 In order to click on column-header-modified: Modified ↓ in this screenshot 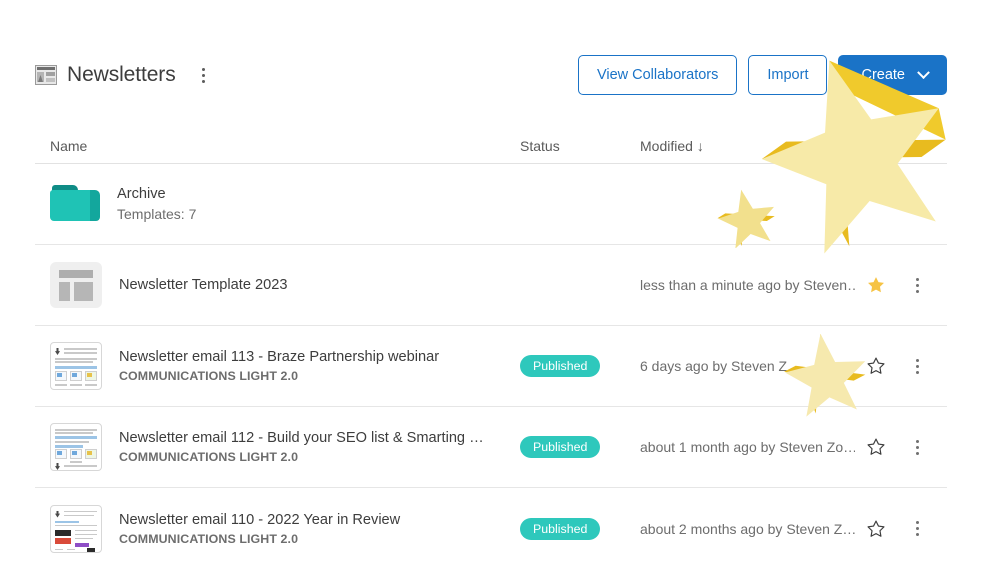, I will do `click(747, 146)`.